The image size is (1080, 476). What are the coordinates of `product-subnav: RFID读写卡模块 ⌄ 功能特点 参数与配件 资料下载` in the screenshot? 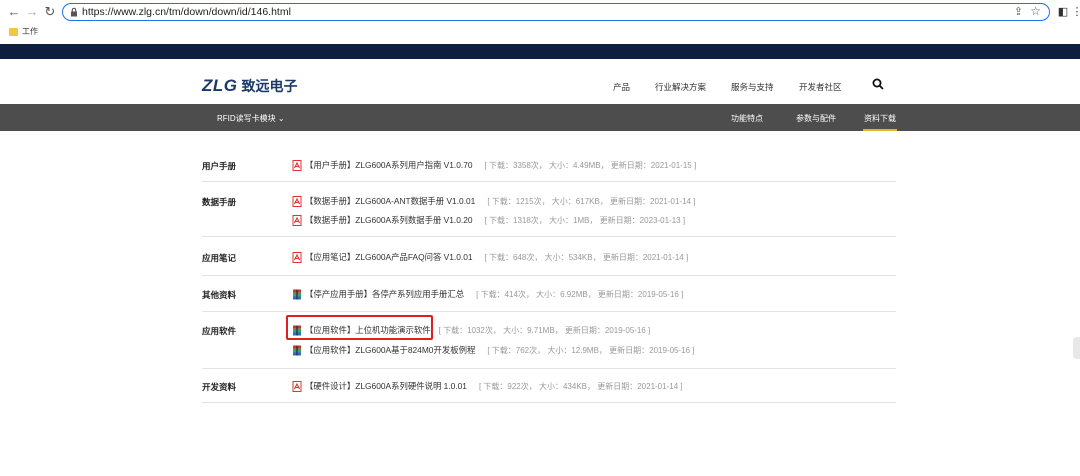 It's located at (540, 117).